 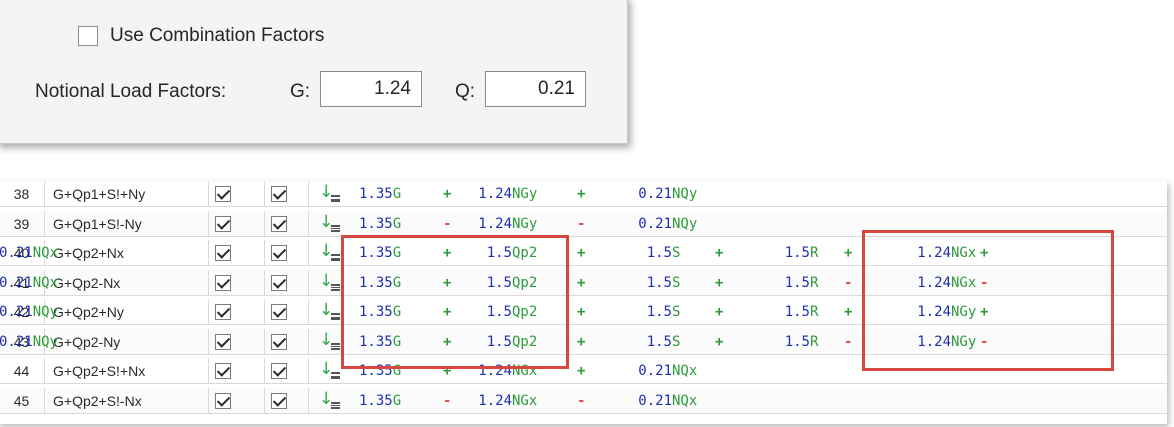 I want to click on highlight-box-notional-factors, so click(x=988, y=300).